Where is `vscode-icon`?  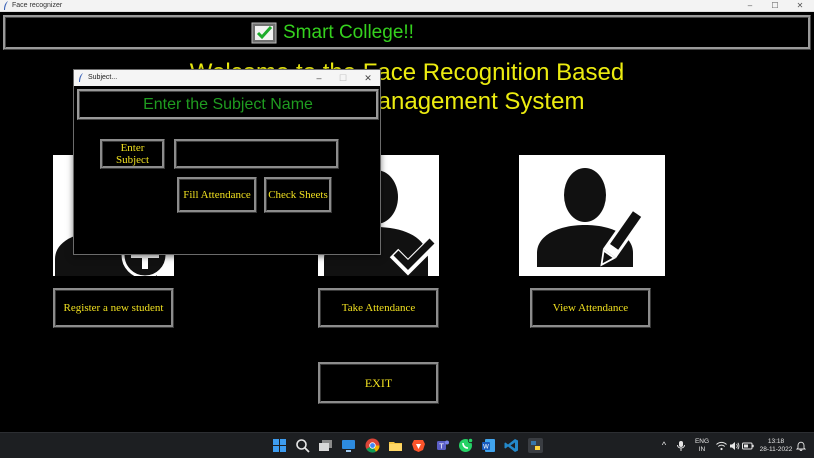 vscode-icon is located at coordinates (511, 445).